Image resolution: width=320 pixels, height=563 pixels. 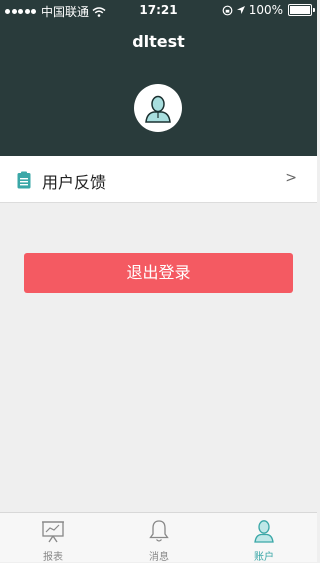 What do you see at coordinates (158, 179) in the screenshot?
I see `feedback-menu-item: 用户反馈 >` at bounding box center [158, 179].